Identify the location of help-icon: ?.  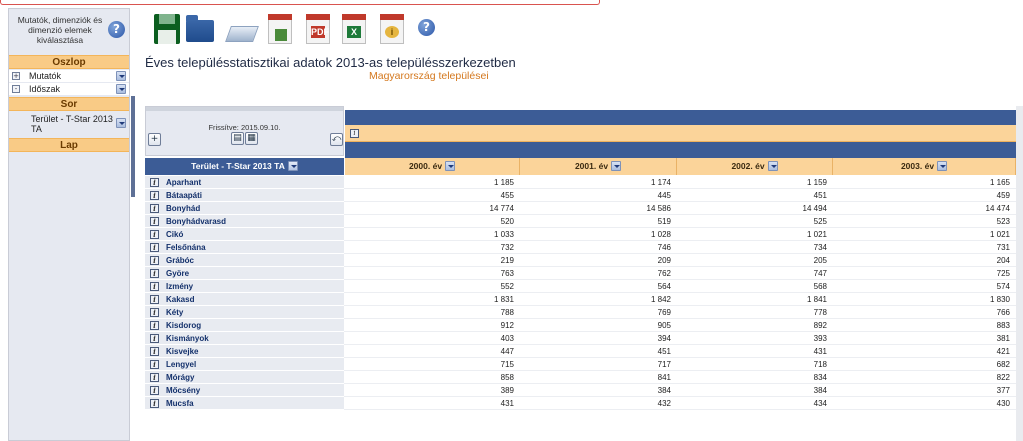
(426, 27).